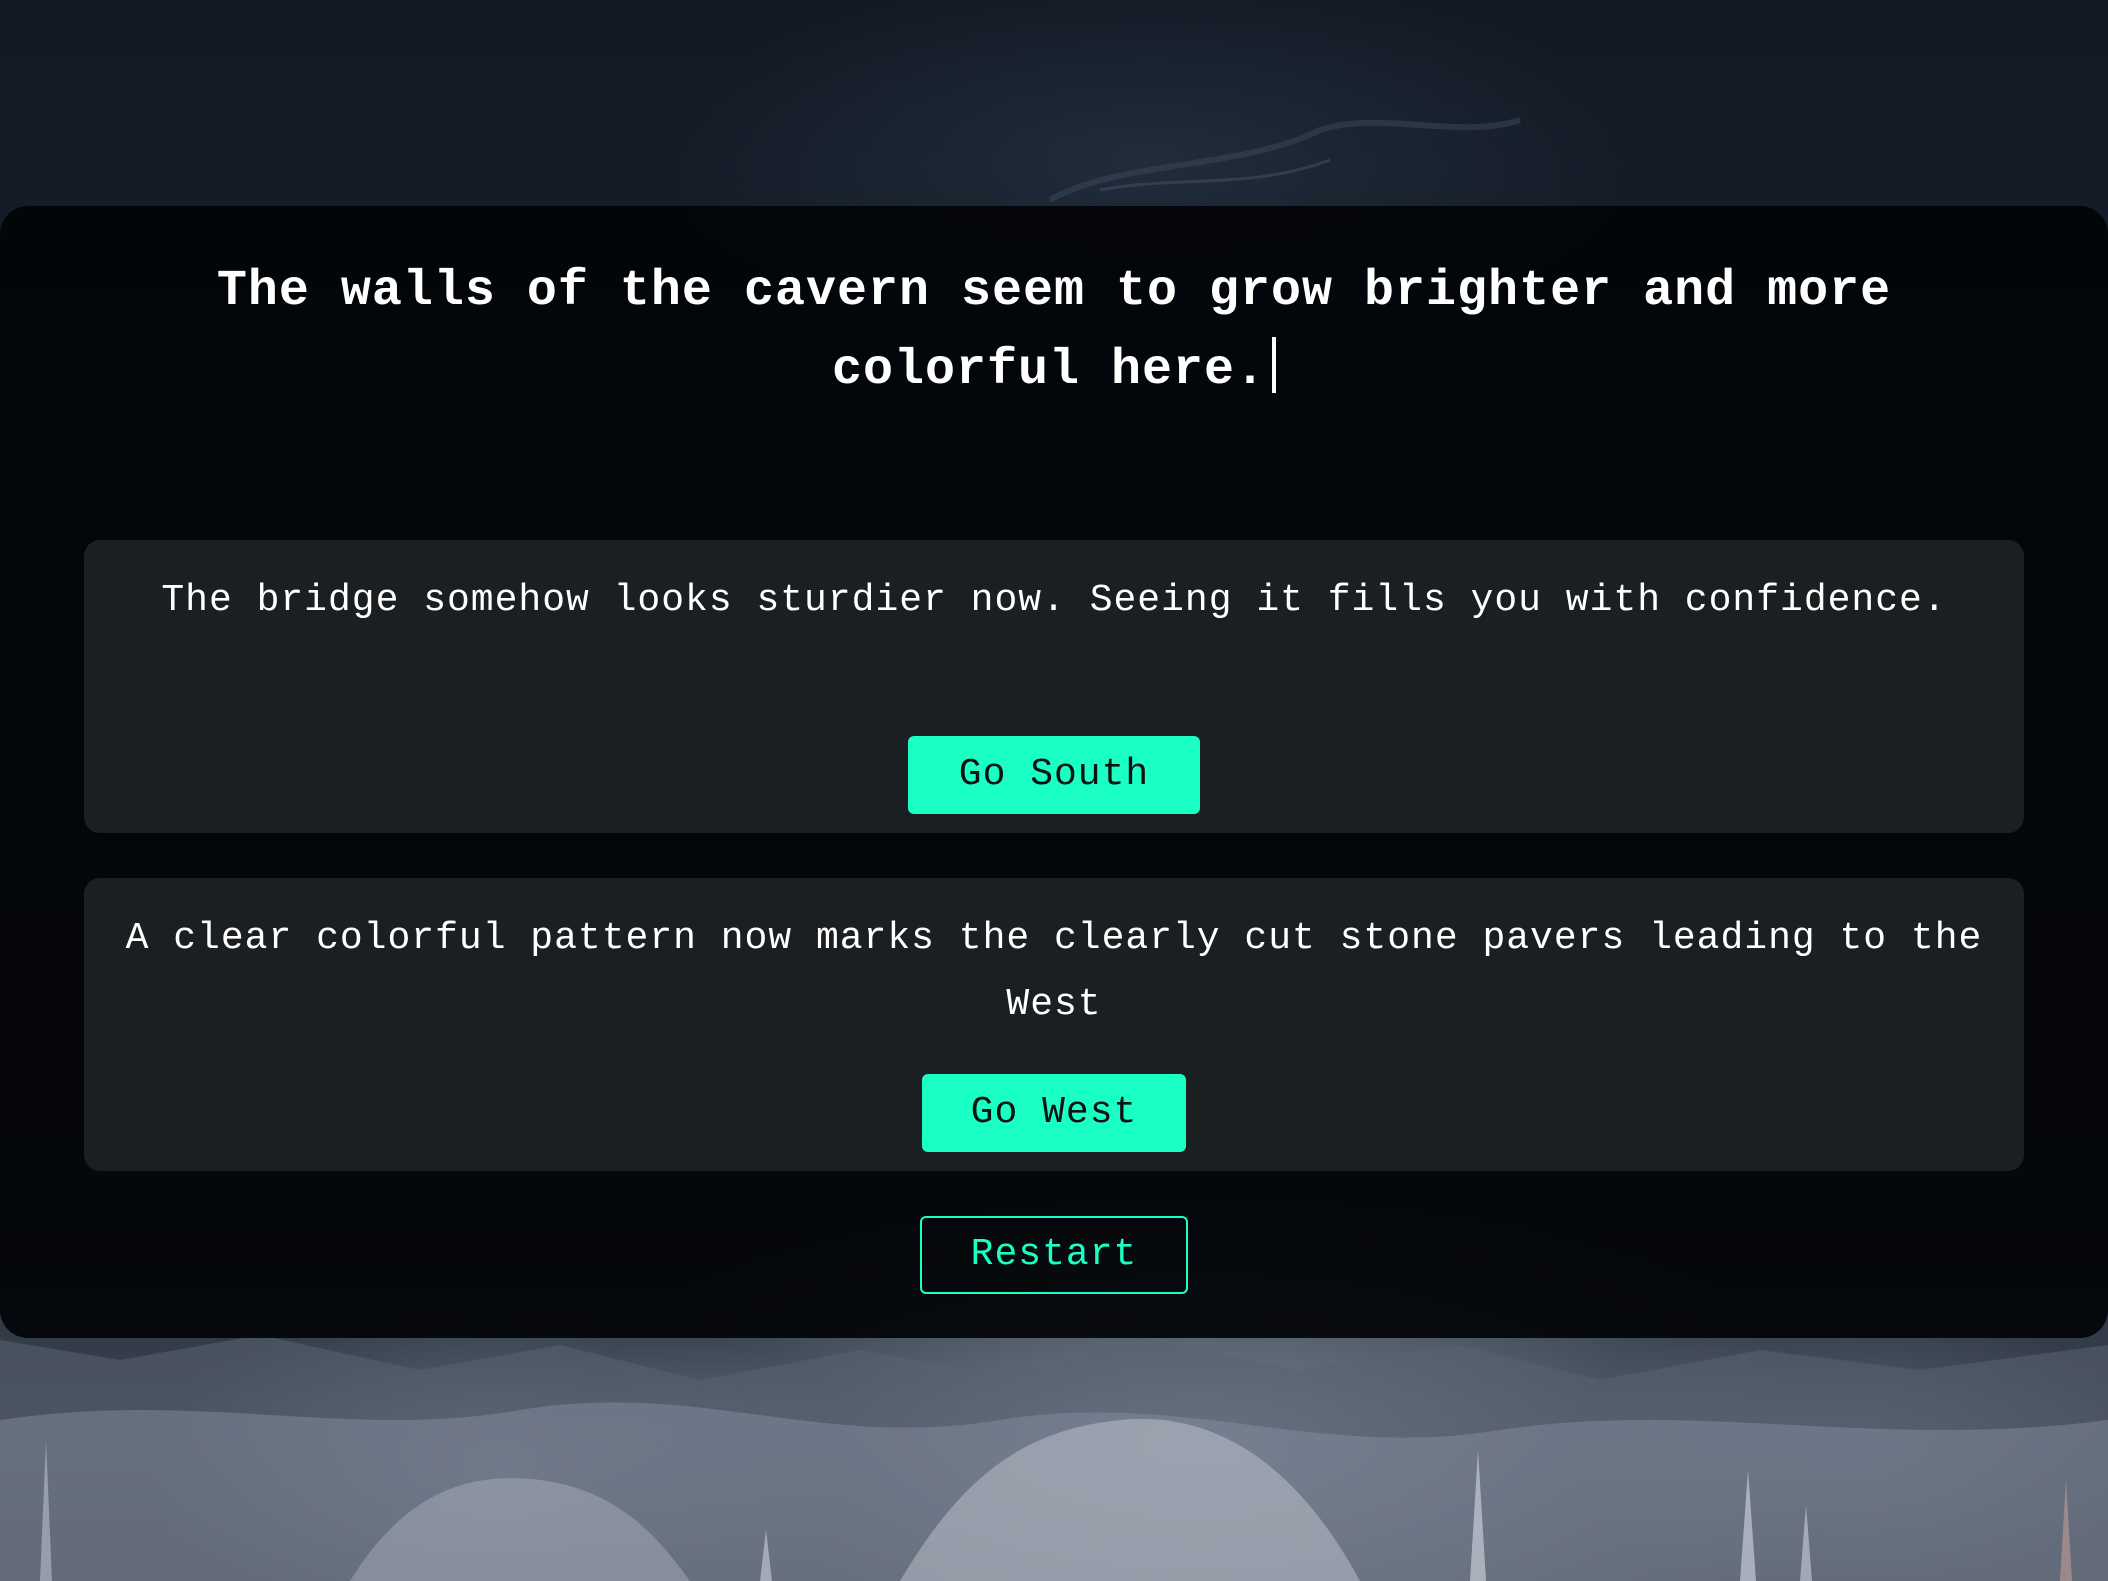 The width and height of the screenshot is (2108, 1581). Describe the element at coordinates (1054, 1113) in the screenshot. I see `go-west-button: Go West` at that location.